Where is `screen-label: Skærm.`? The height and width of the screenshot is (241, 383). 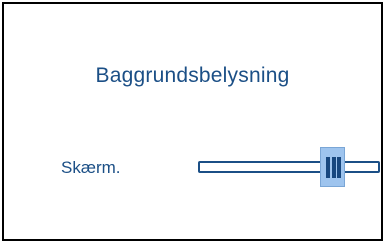
screen-label: Skærm. is located at coordinates (91, 167).